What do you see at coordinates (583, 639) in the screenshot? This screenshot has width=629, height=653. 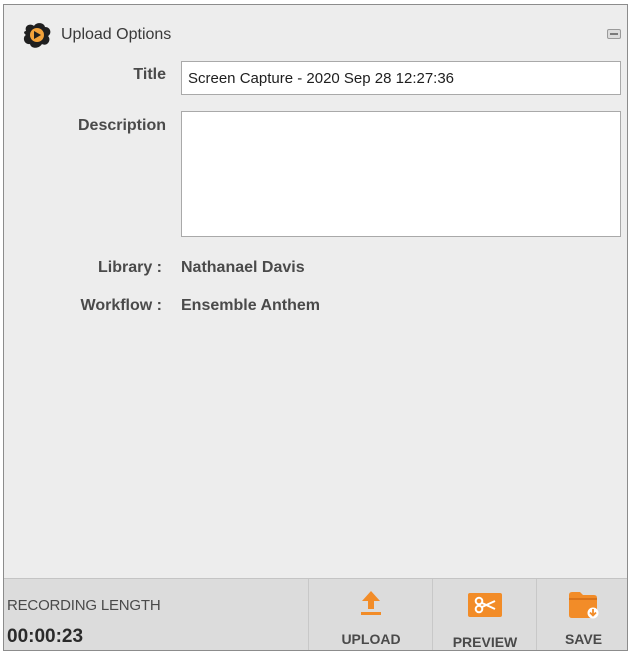 I see `save-label: SAVE` at bounding box center [583, 639].